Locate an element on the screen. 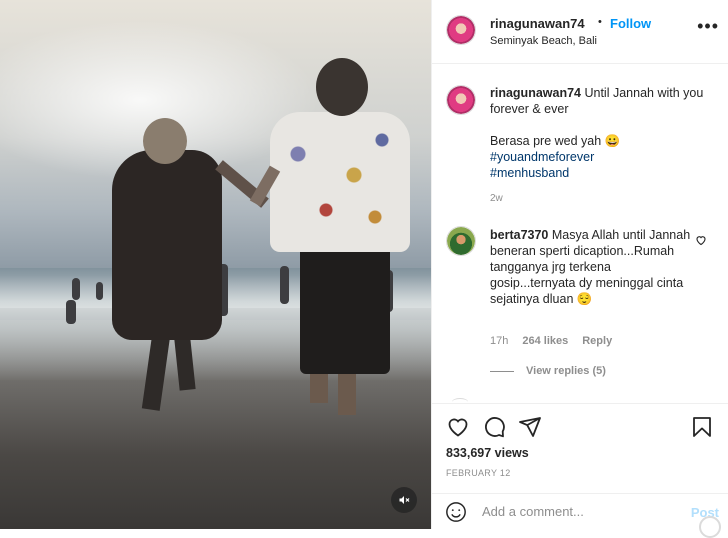 This screenshot has height=538, width=728. man-pants is located at coordinates (345, 309).